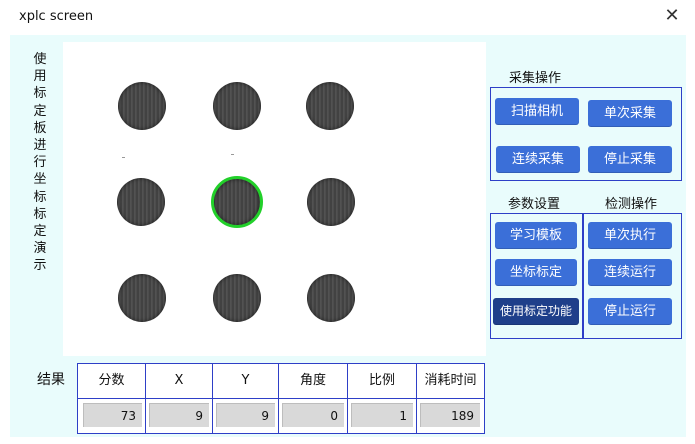 This screenshot has height=444, width=695. Describe the element at coordinates (450, 380) in the screenshot. I see `header-time: 消耗时间` at that location.